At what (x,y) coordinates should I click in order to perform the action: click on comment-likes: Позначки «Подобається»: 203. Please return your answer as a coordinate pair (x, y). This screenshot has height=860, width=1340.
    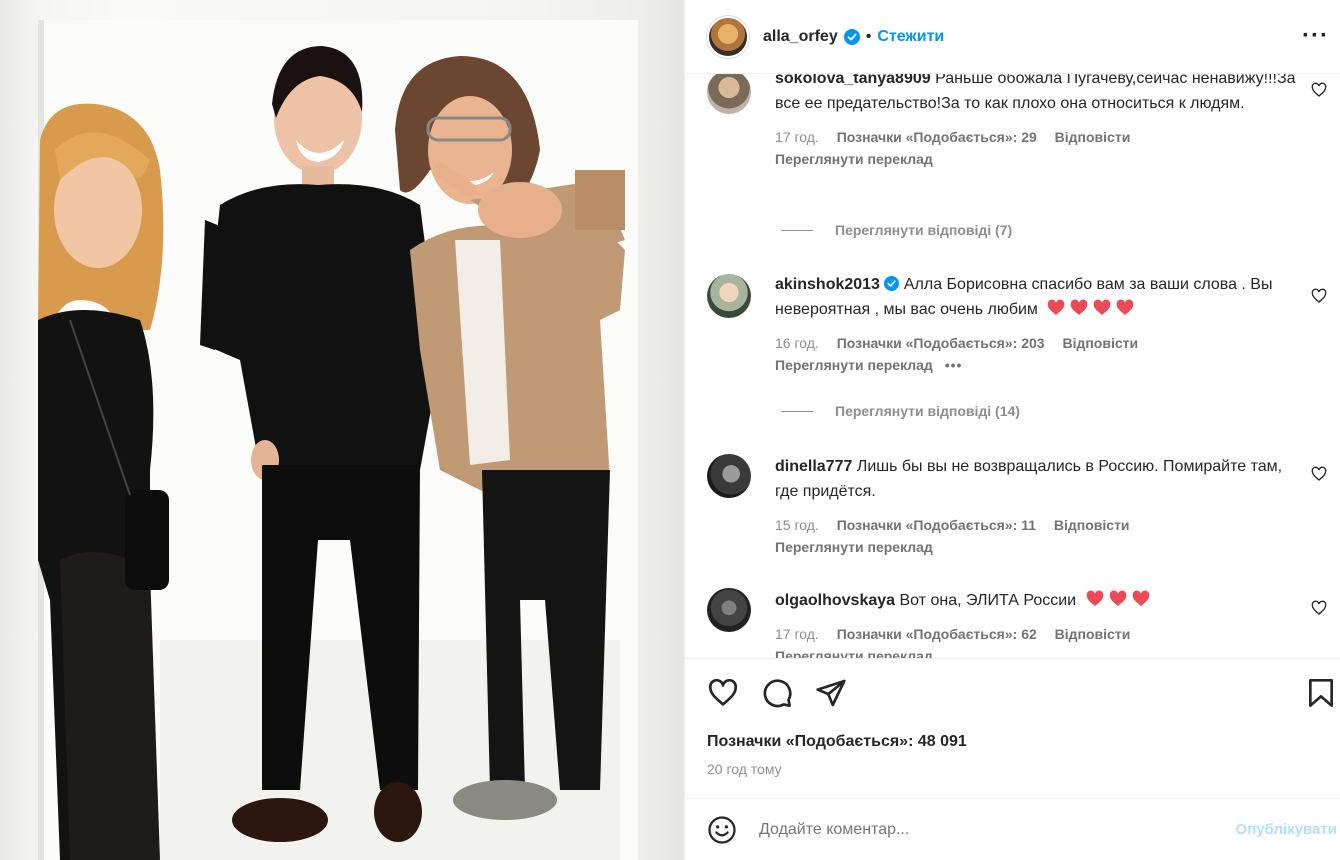
    Looking at the image, I should click on (941, 343).